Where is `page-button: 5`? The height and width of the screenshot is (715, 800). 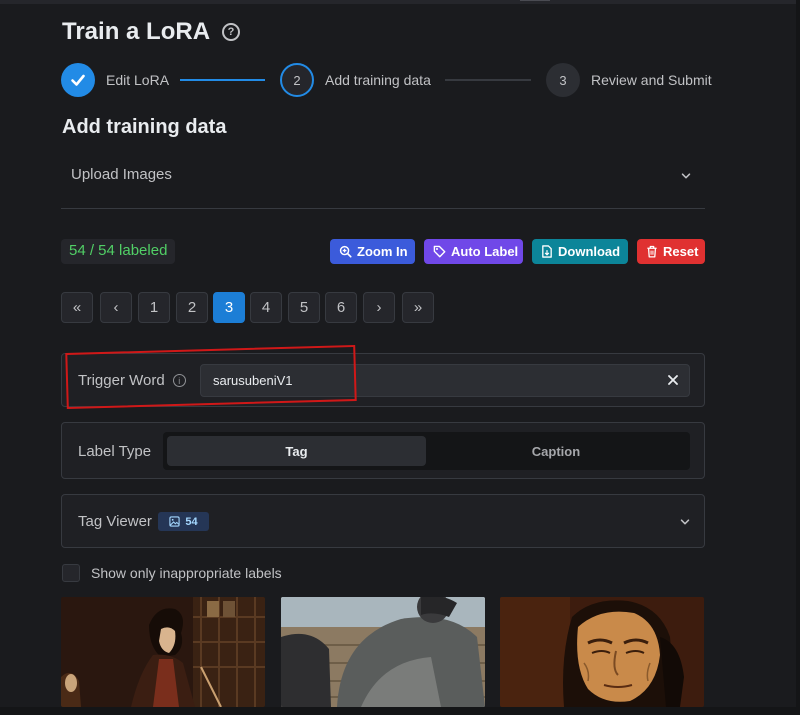
page-button: 5 is located at coordinates (304, 307).